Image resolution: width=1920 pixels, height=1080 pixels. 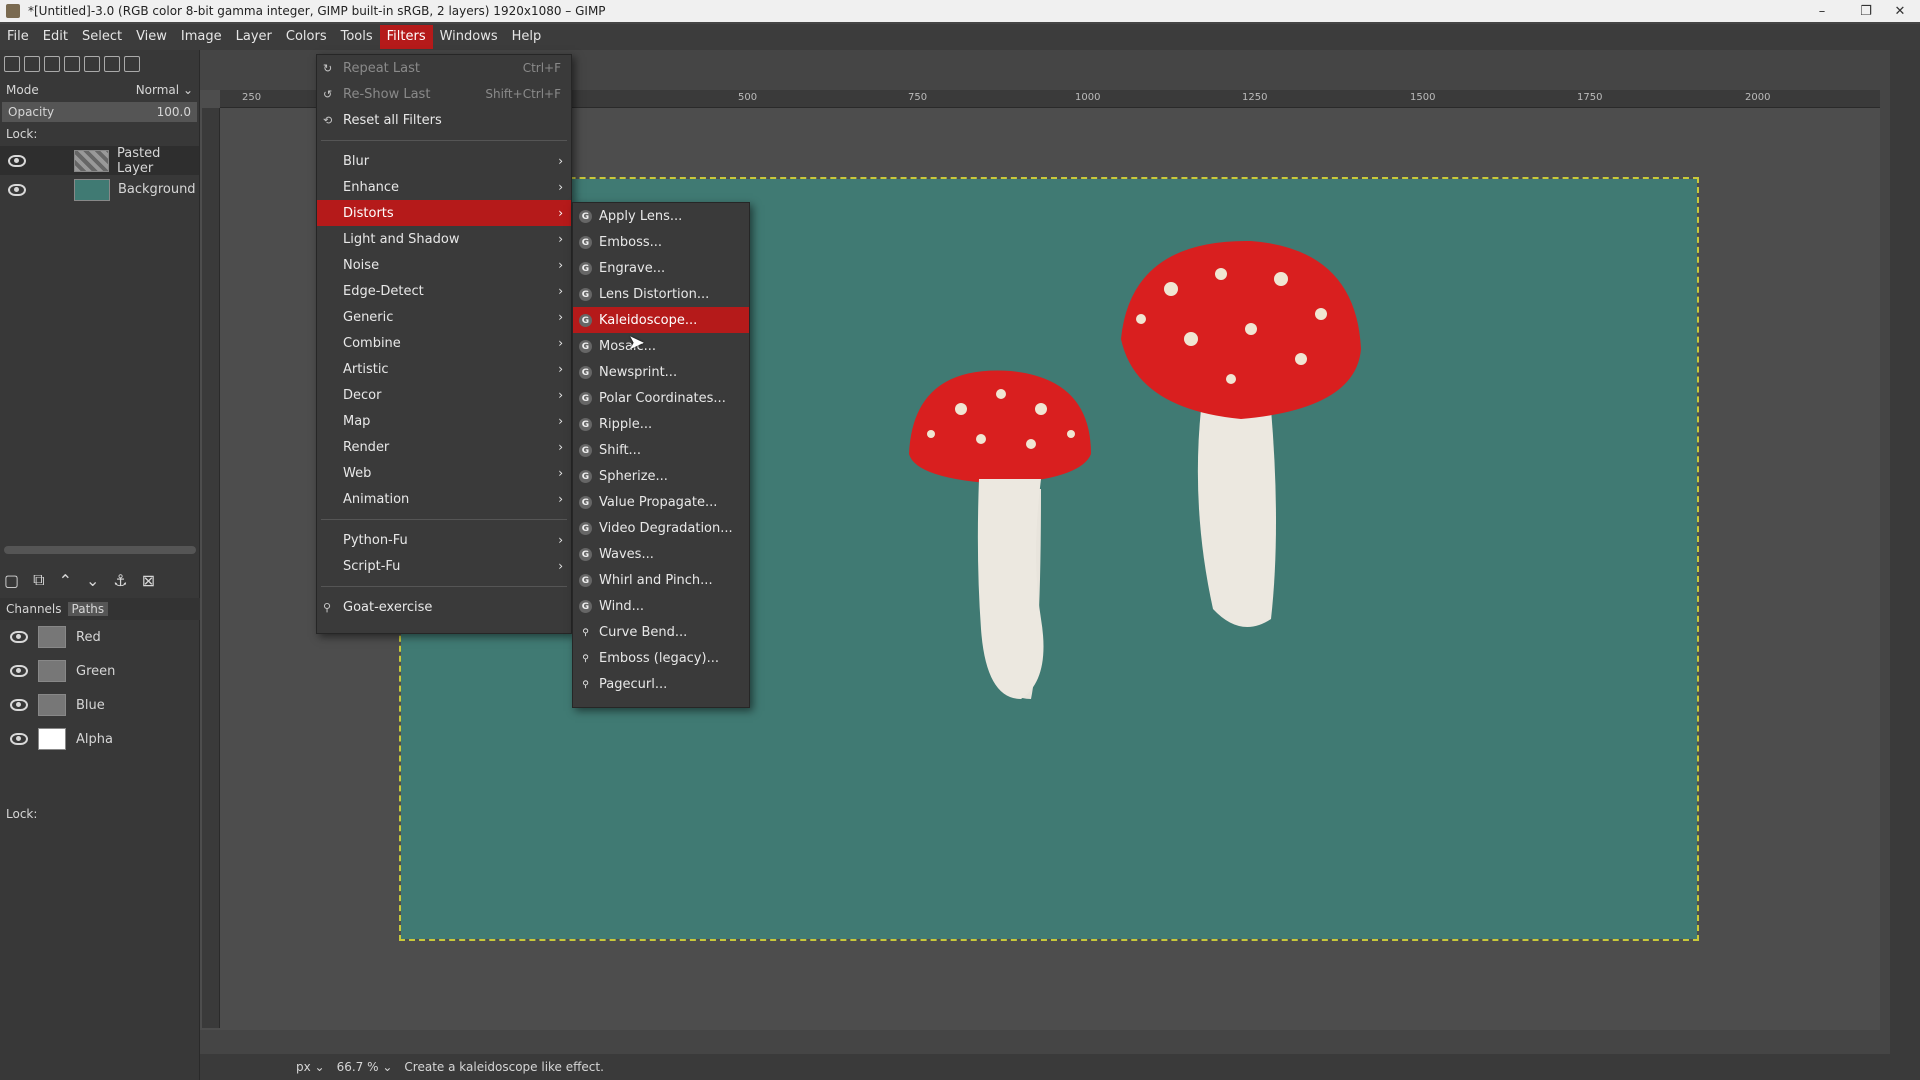 What do you see at coordinates (99, 160) in the screenshot?
I see `layer-row: Pasted Layer` at bounding box center [99, 160].